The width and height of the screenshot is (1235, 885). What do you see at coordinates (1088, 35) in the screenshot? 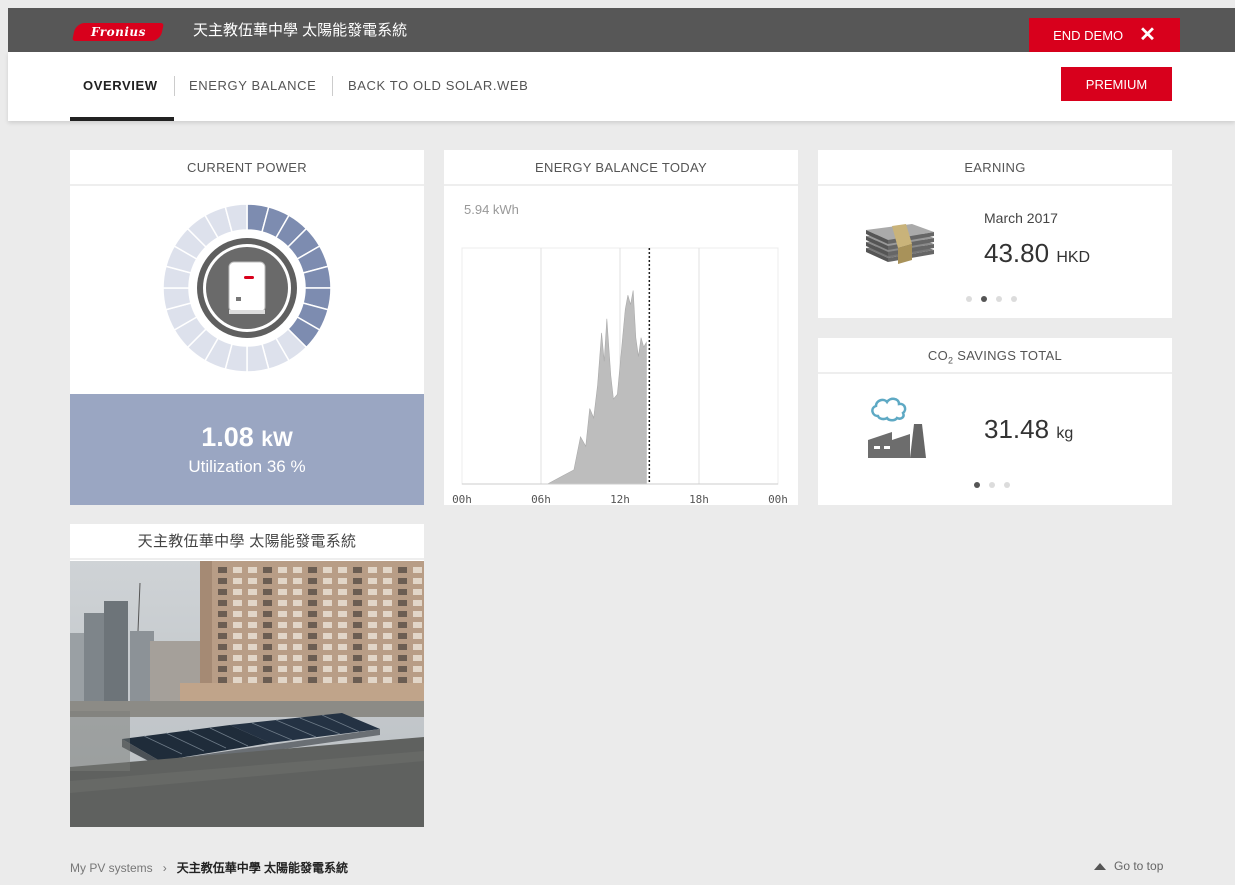
I see `end-demo-label: END DEMO` at bounding box center [1088, 35].